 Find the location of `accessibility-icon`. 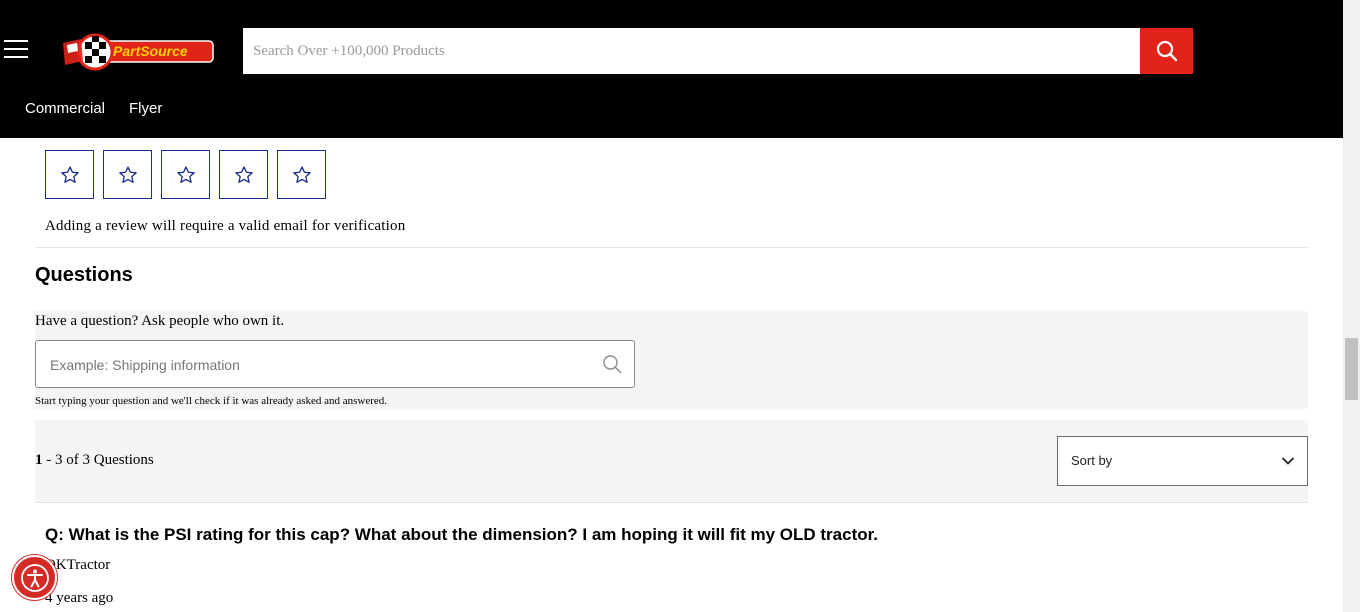

accessibility-icon is located at coordinates (34, 577).